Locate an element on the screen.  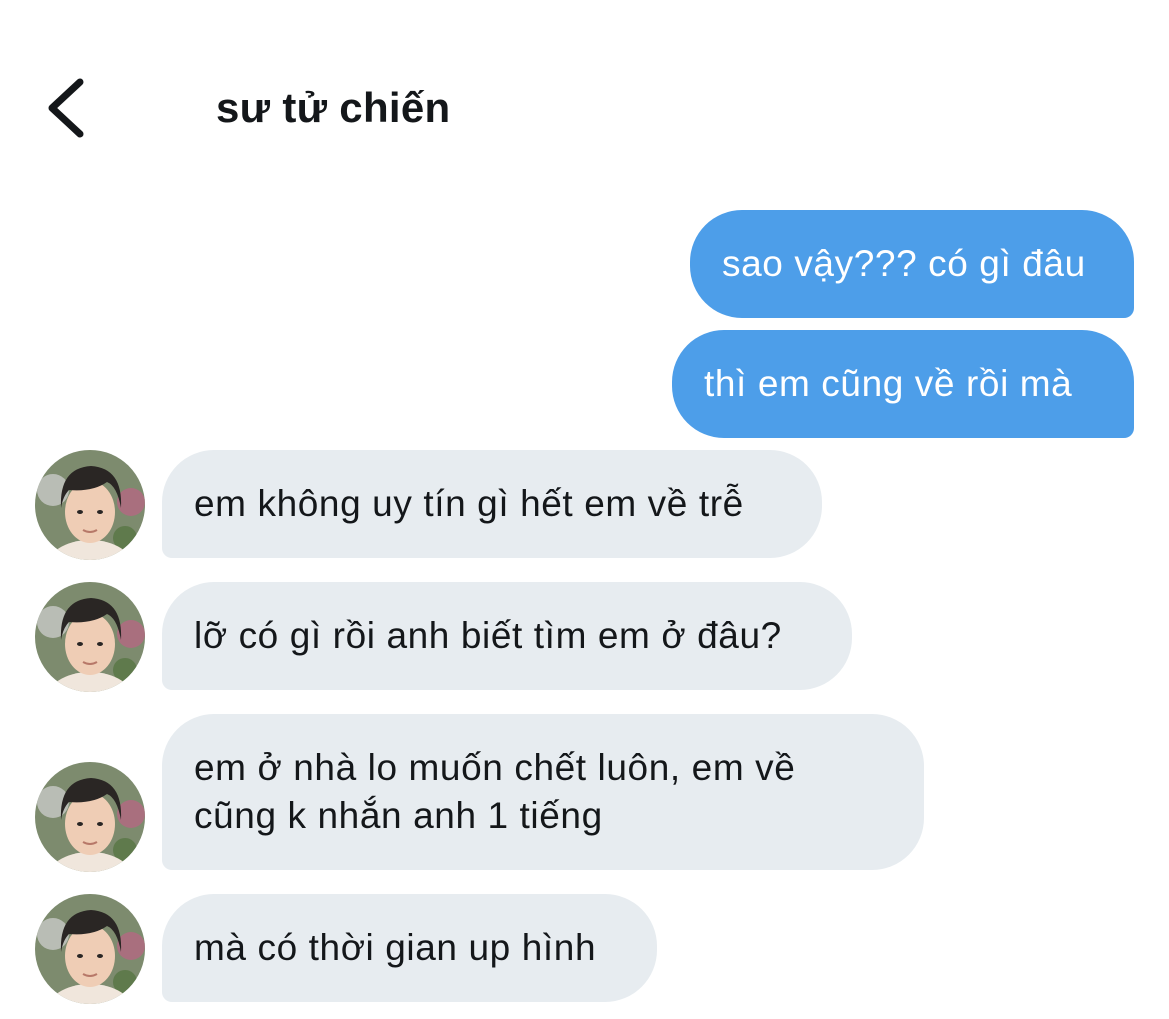
message-text: mà có thời gian up hình is located at coordinates (395, 947).